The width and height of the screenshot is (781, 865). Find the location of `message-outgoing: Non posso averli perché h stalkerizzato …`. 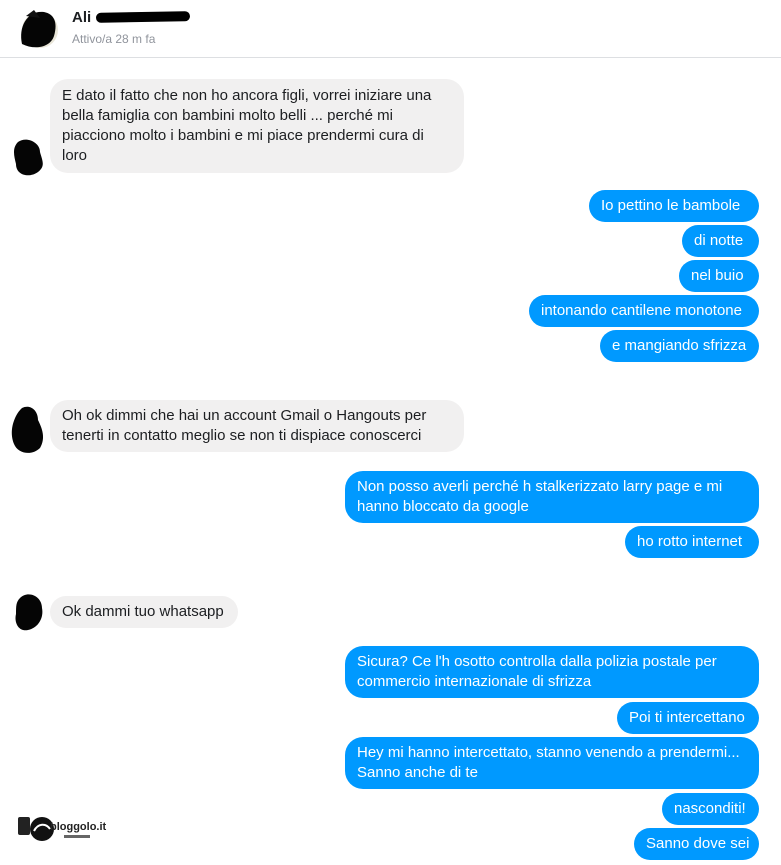

message-outgoing: Non posso averli perché h stalkerizzato … is located at coordinates (552, 497).